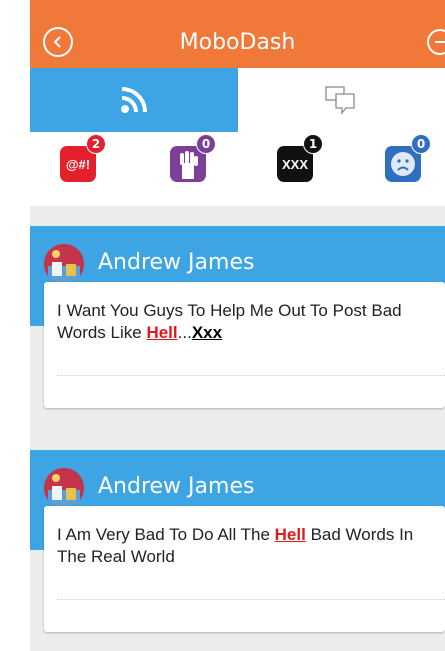 The height and width of the screenshot is (651, 445). I want to click on flagged-word: Xxx, so click(207, 332).